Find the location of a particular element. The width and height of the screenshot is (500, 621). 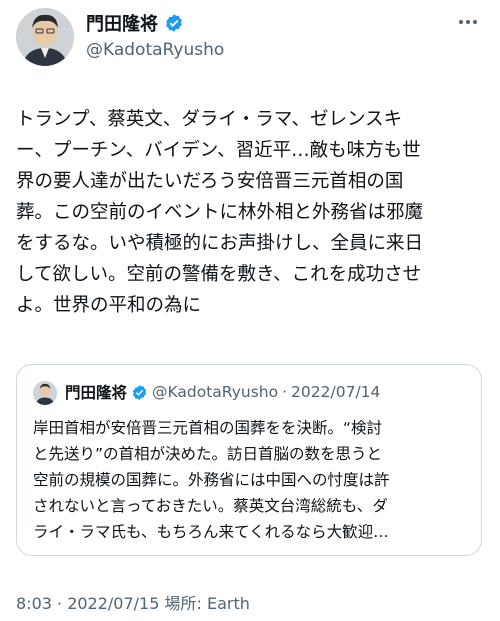

tweet-line: して欲しい。空前の警備を敷き、これを成功させ is located at coordinates (219, 274).